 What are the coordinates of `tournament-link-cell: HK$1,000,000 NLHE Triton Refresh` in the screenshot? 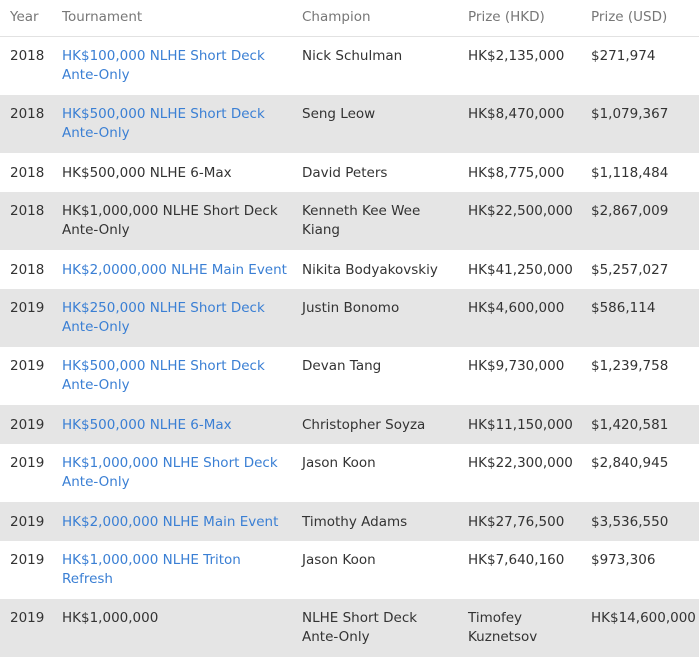 It's located at (172, 570).